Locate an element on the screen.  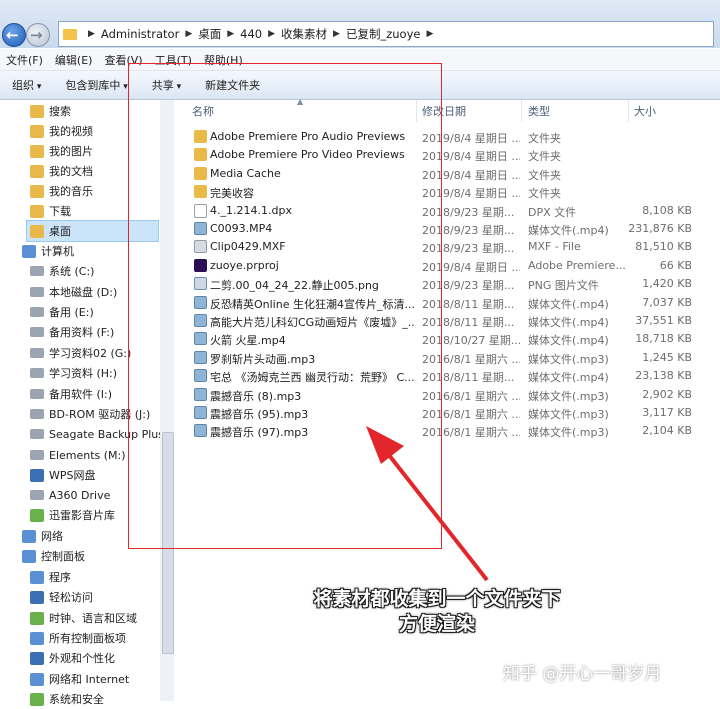
nav-item-seagate: Seagate Backup Plus is located at coordinates (97, 434).